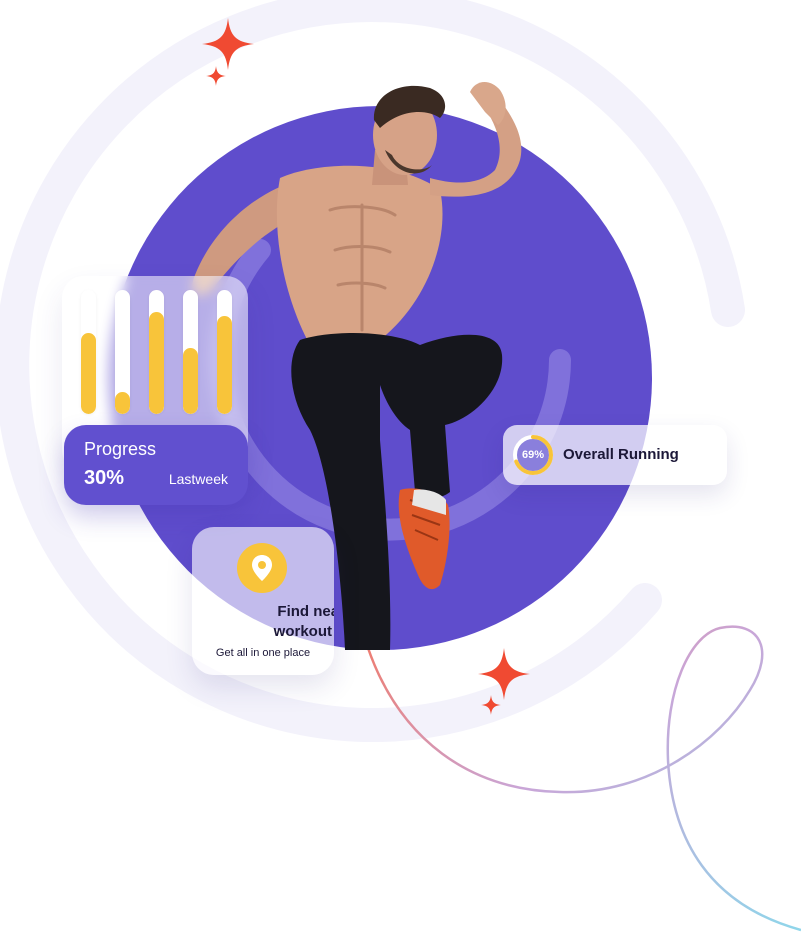 The width and height of the screenshot is (801, 945). I want to click on running-percent: 69%, so click(533, 455).